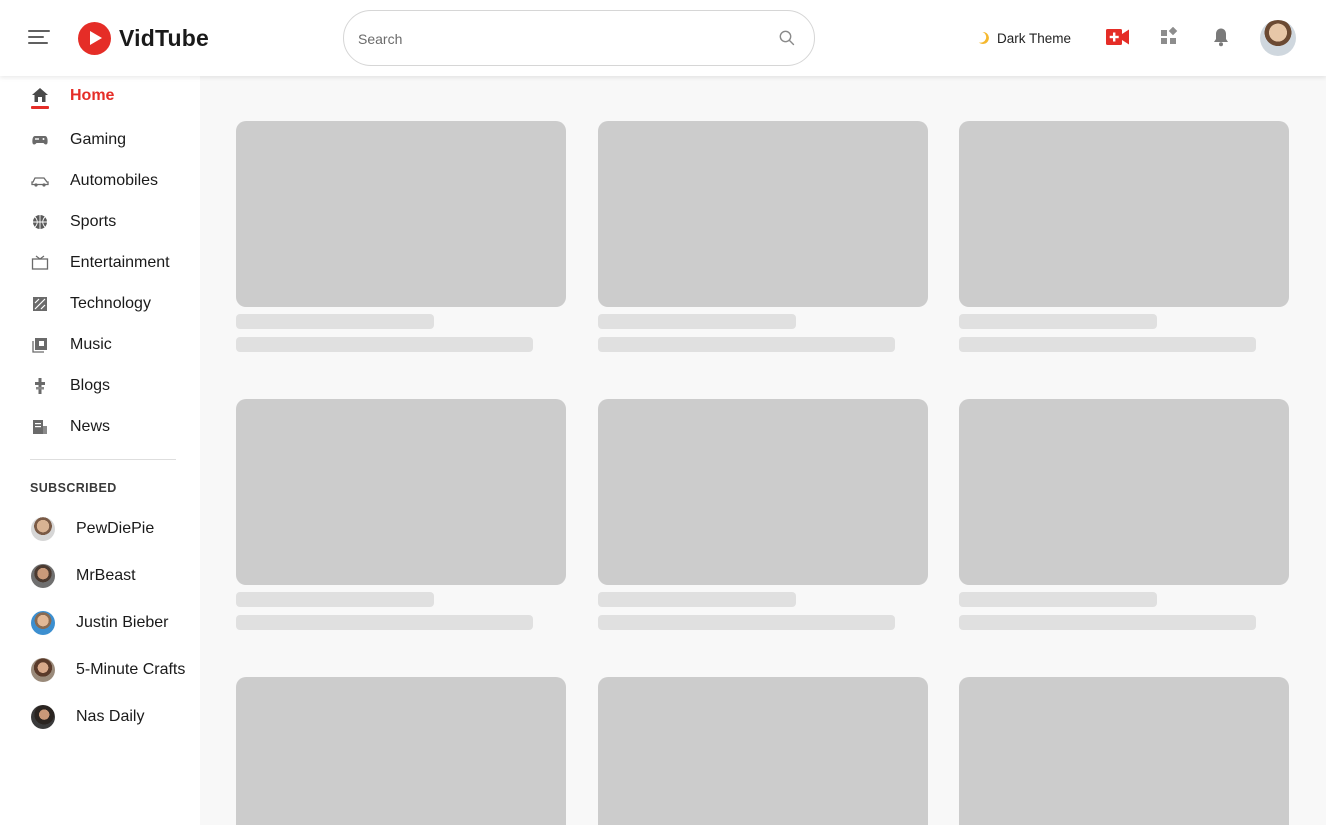  Describe the element at coordinates (93, 221) in the screenshot. I see `sidebar-item-label: Sports` at that location.